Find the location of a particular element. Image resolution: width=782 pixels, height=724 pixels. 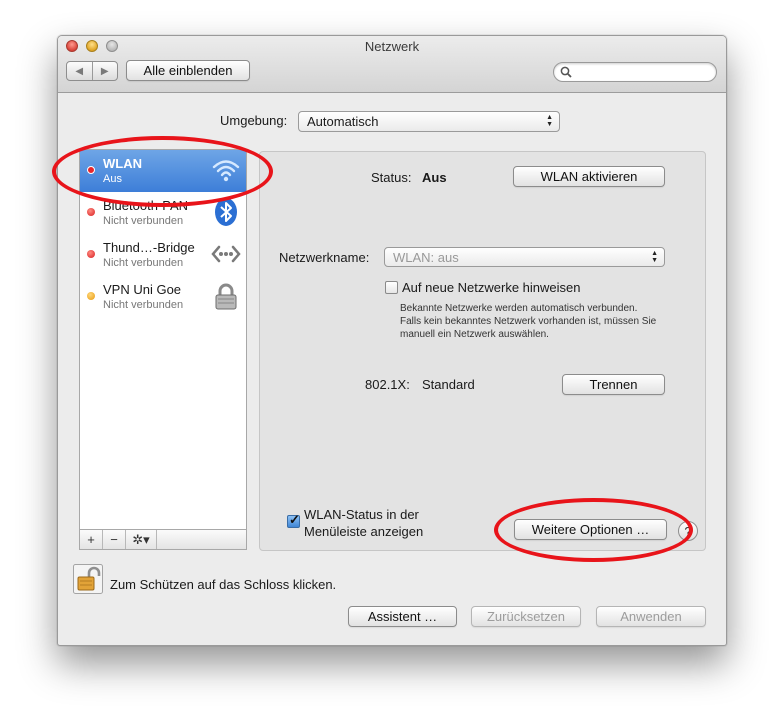

back-forward-control: ◀ ▶ is located at coordinates (92, 71).